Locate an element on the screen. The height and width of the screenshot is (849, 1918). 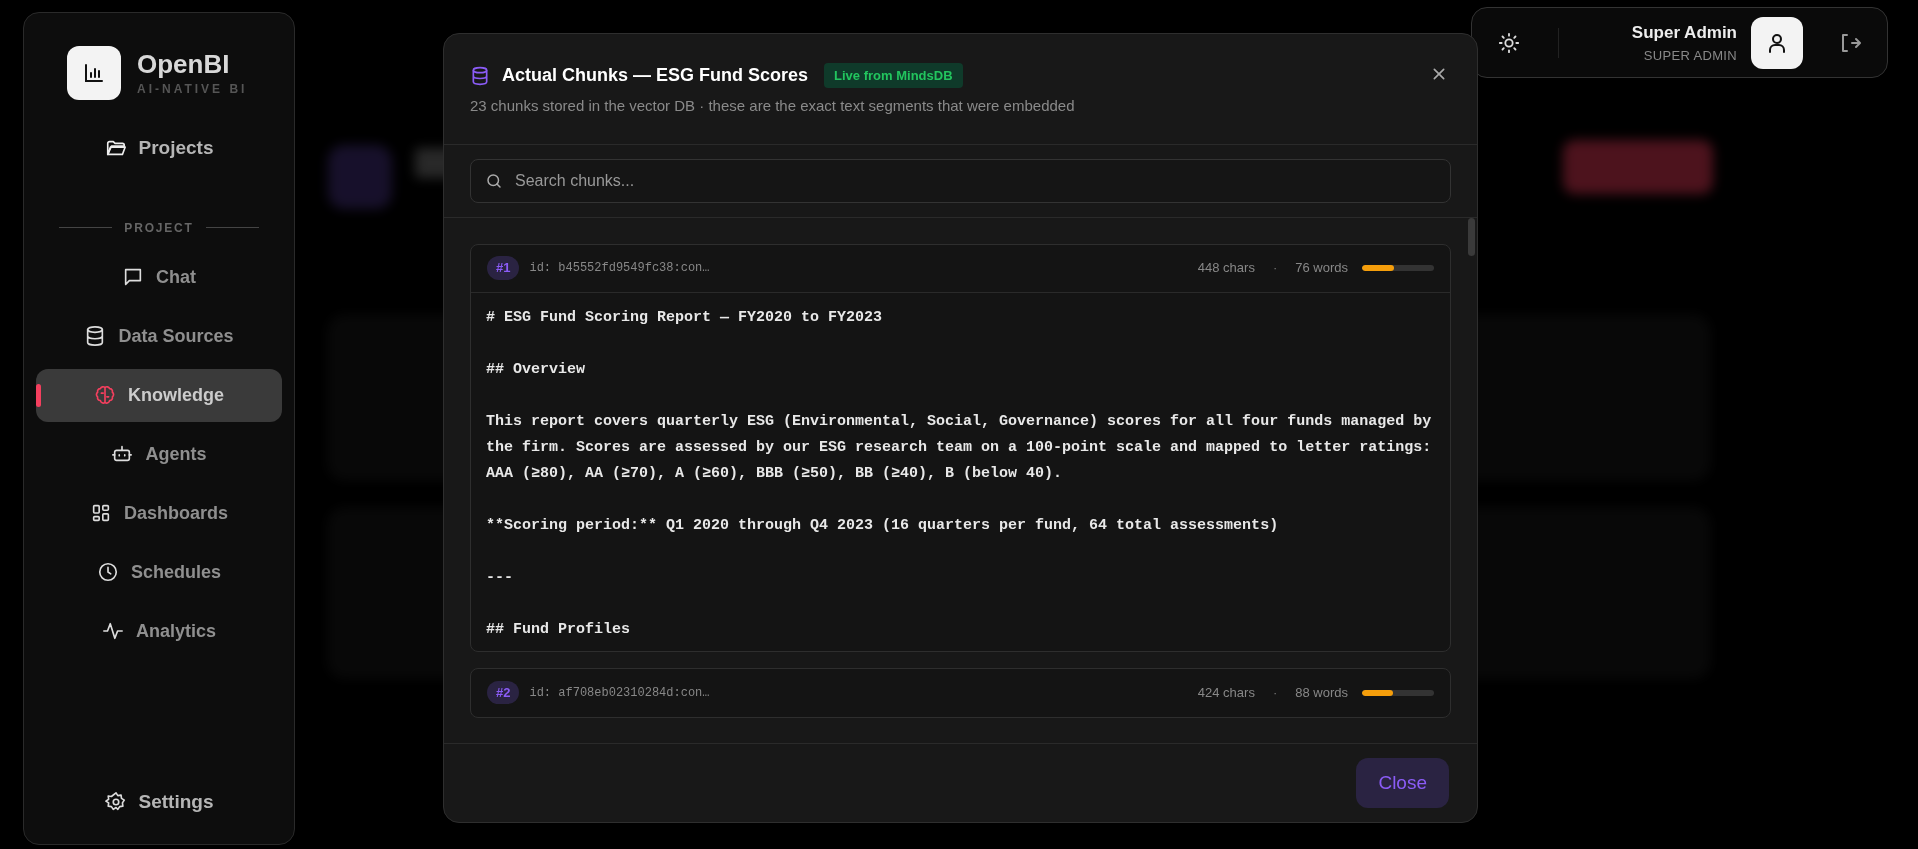
close-button: Close is located at coordinates (1402, 783).